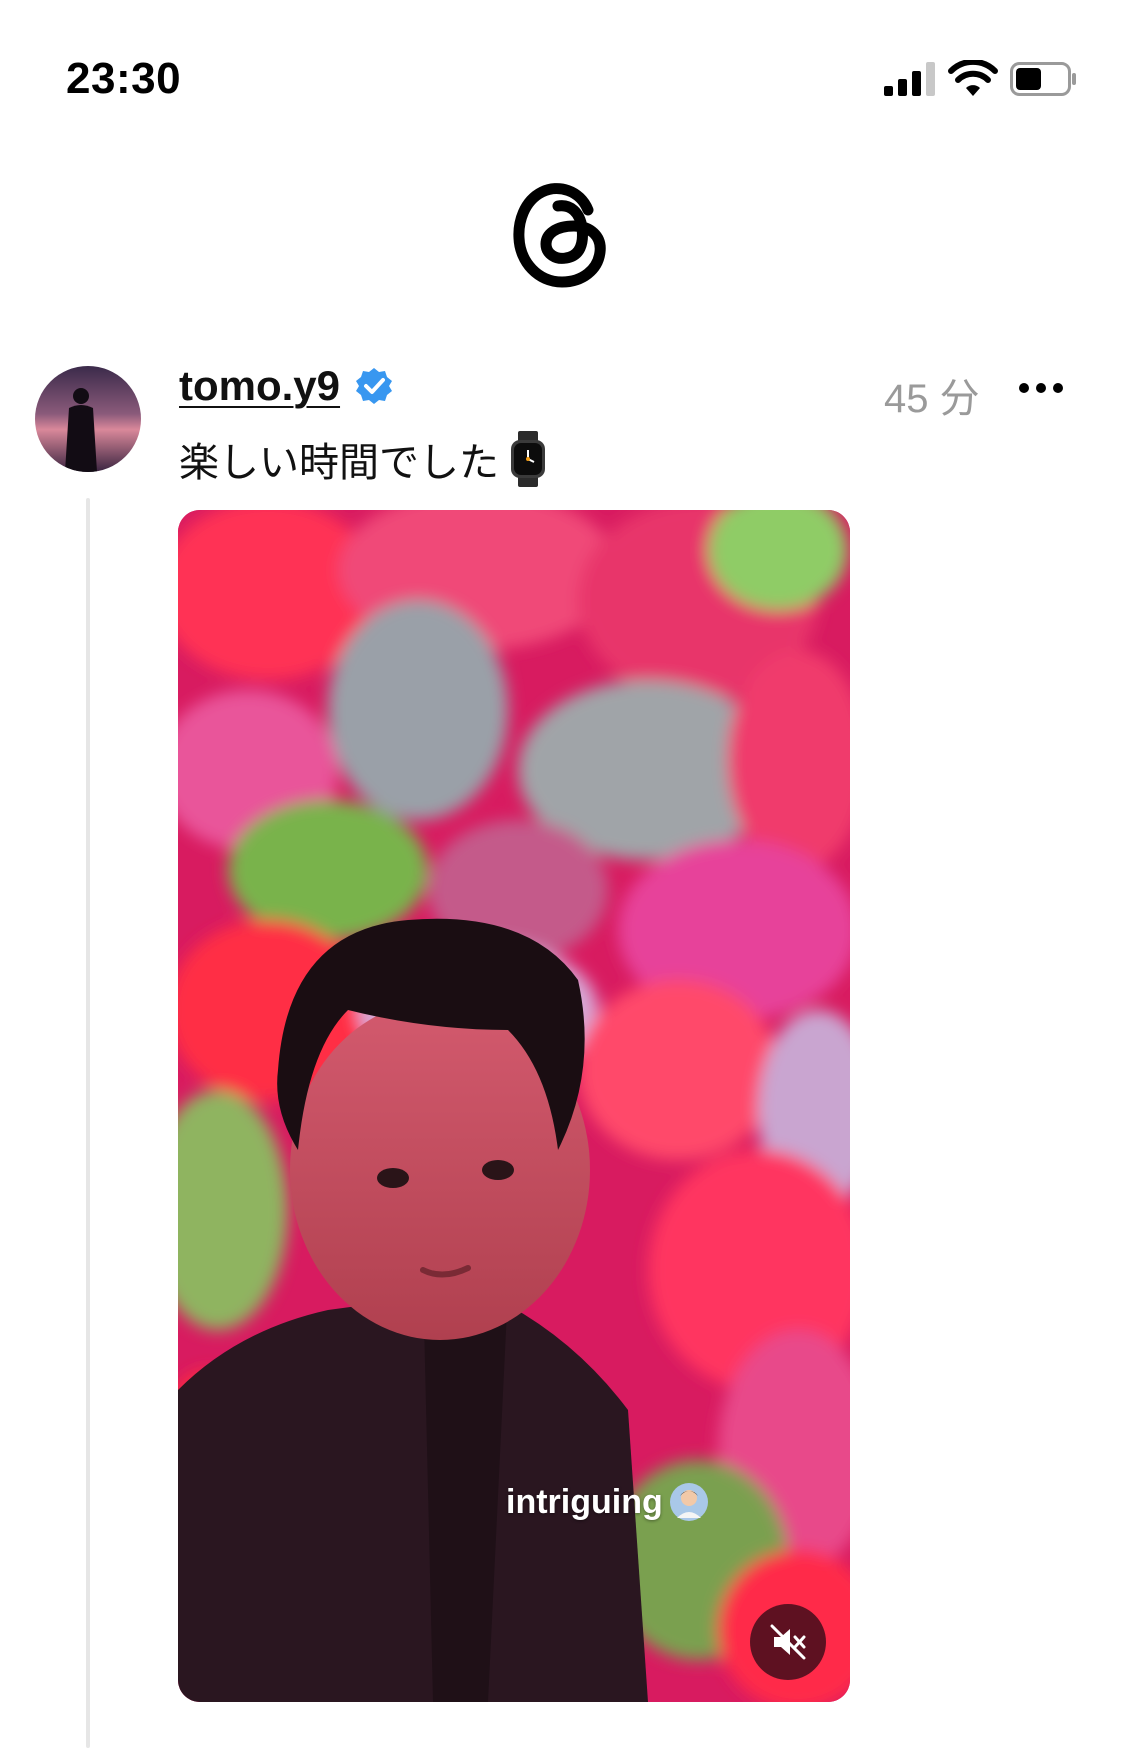 This screenshot has height=1748, width=1125. Describe the element at coordinates (374, 386) in the screenshot. I see `verified-badge-icon` at that location.